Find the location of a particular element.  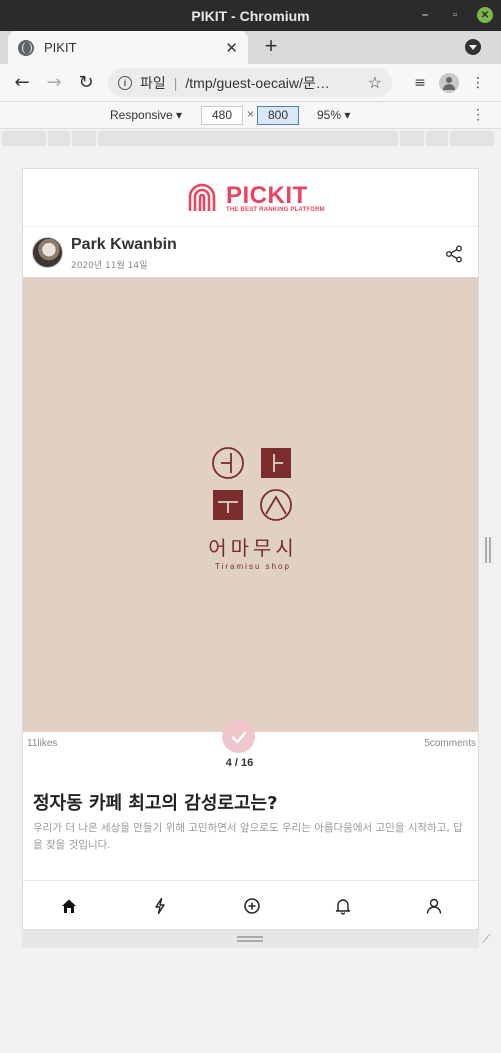

check-icon is located at coordinates (238, 737).